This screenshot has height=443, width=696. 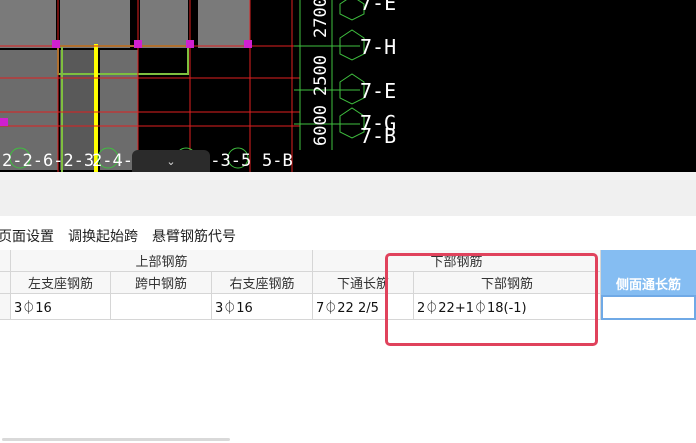 I want to click on page-setup-button: 页面设置, so click(x=27, y=236).